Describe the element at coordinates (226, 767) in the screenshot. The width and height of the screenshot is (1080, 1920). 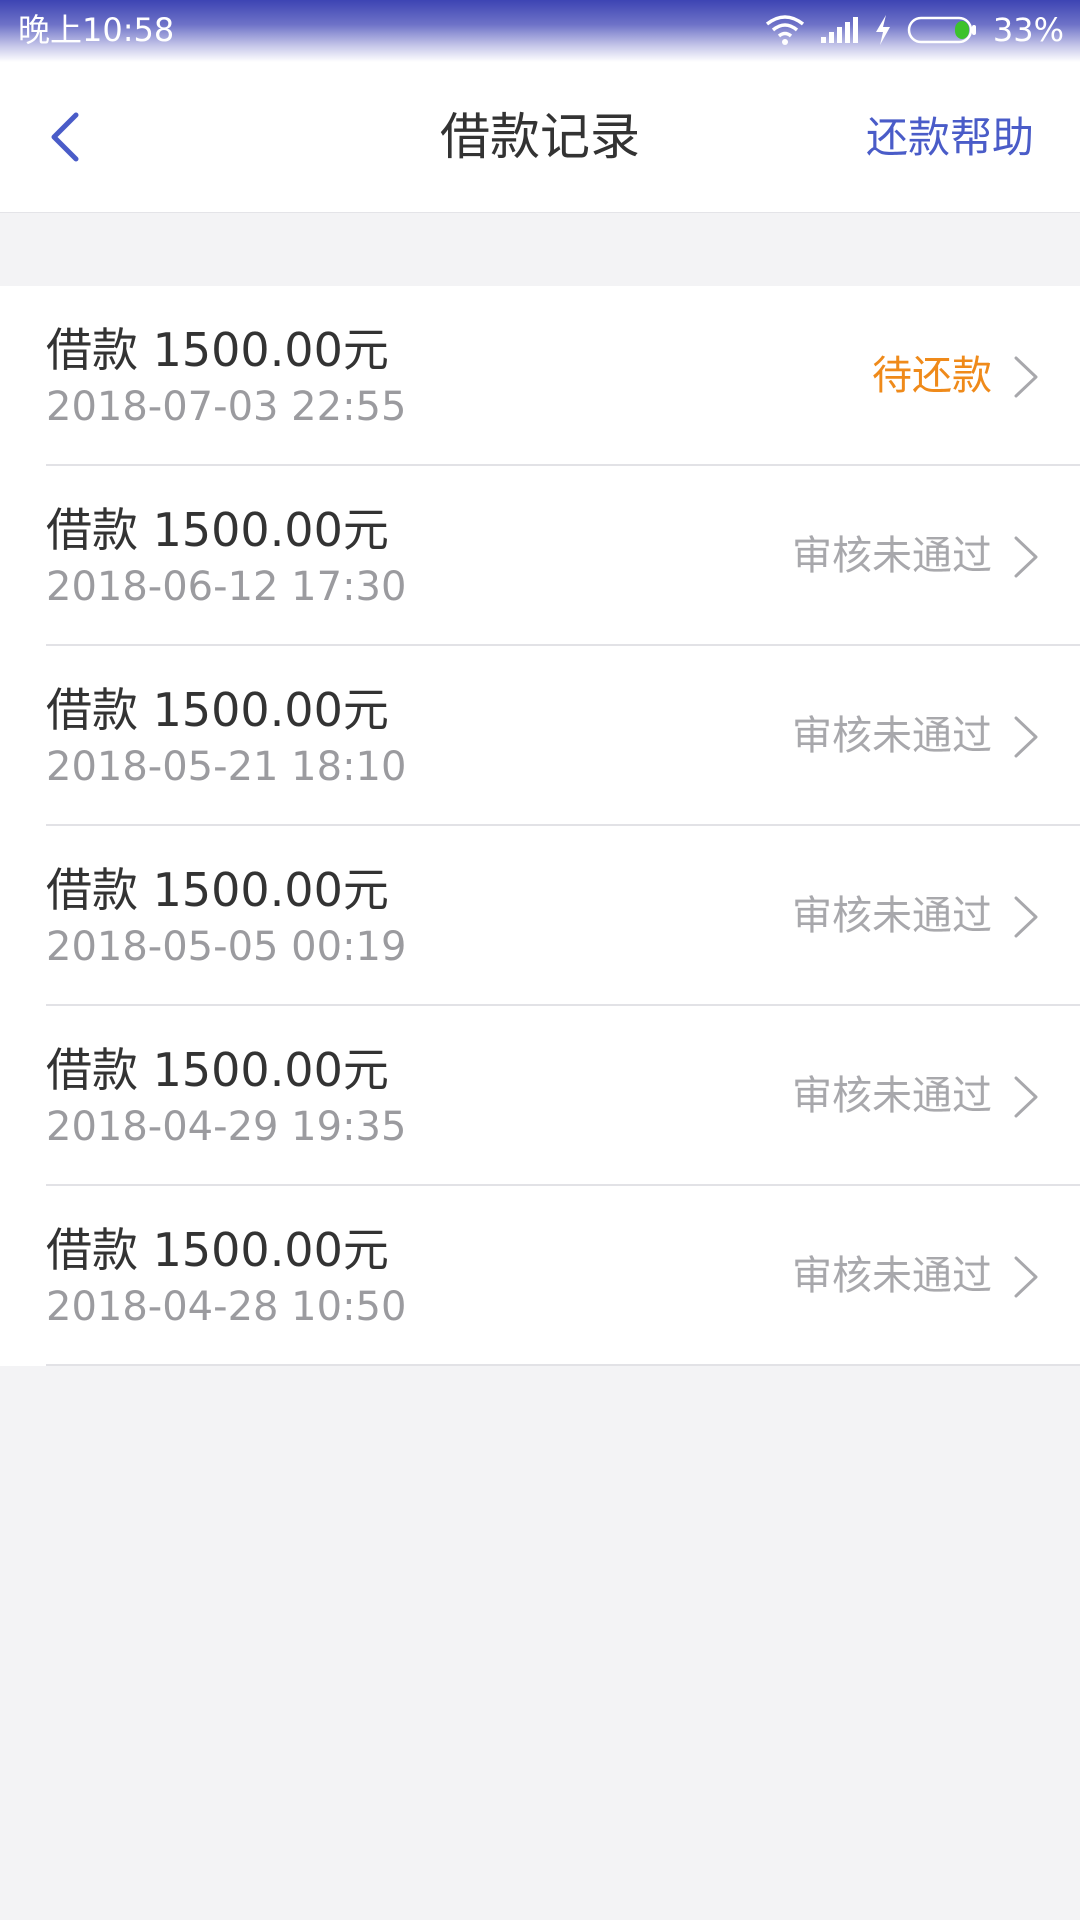
I see `record-date: 2018-05-21 18:10` at that location.